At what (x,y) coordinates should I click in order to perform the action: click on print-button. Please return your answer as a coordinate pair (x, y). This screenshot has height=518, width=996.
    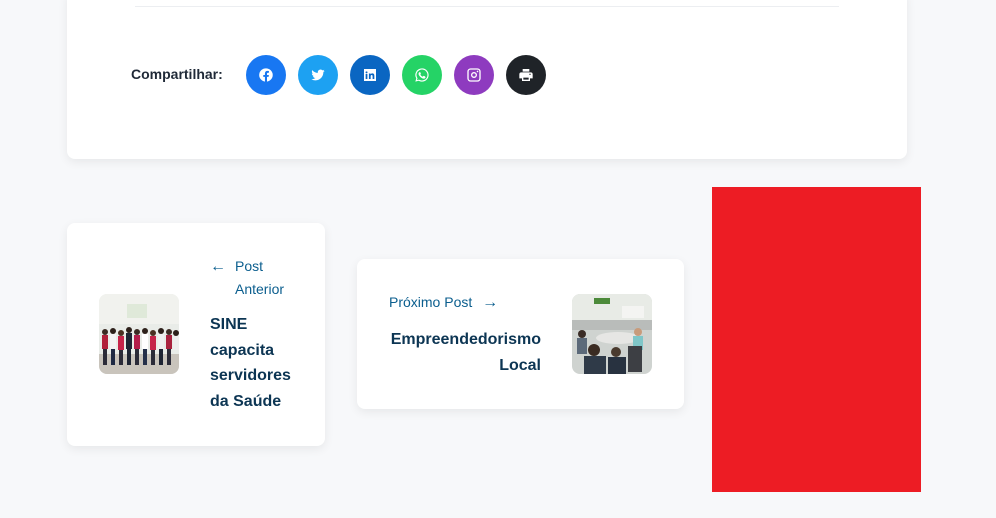
    Looking at the image, I should click on (526, 75).